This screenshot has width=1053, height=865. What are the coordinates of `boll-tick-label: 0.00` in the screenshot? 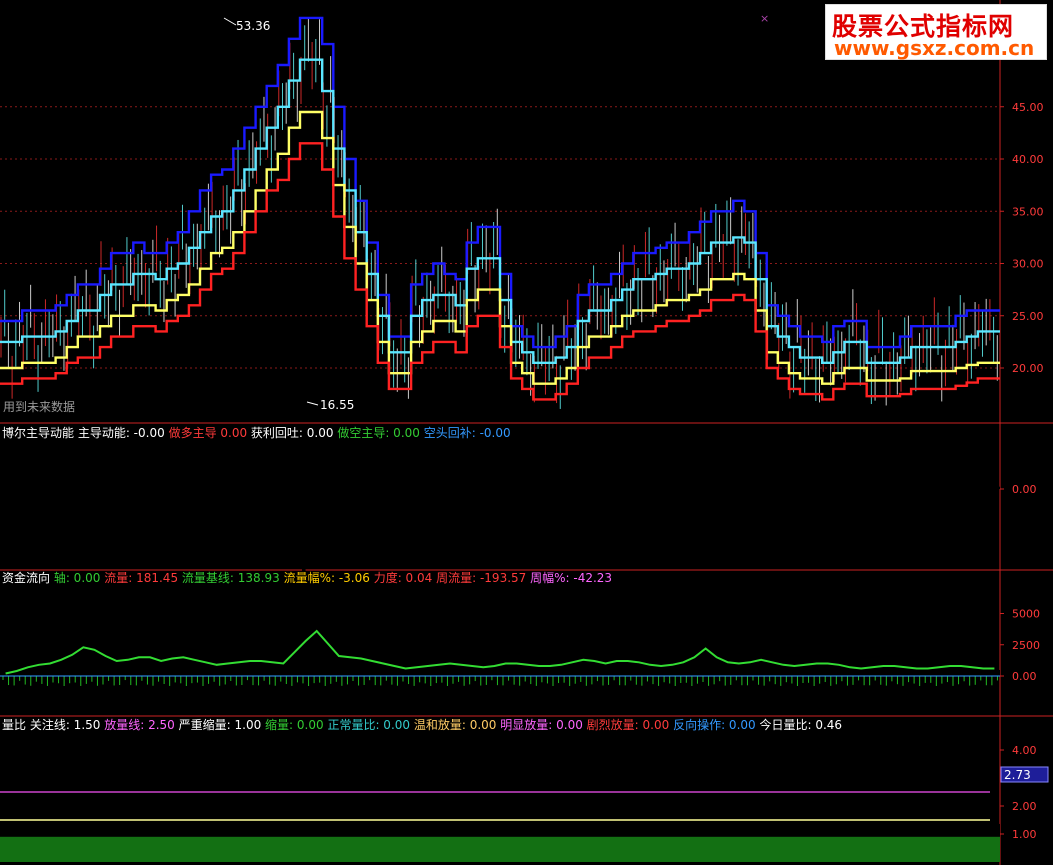 It's located at (1024, 489).